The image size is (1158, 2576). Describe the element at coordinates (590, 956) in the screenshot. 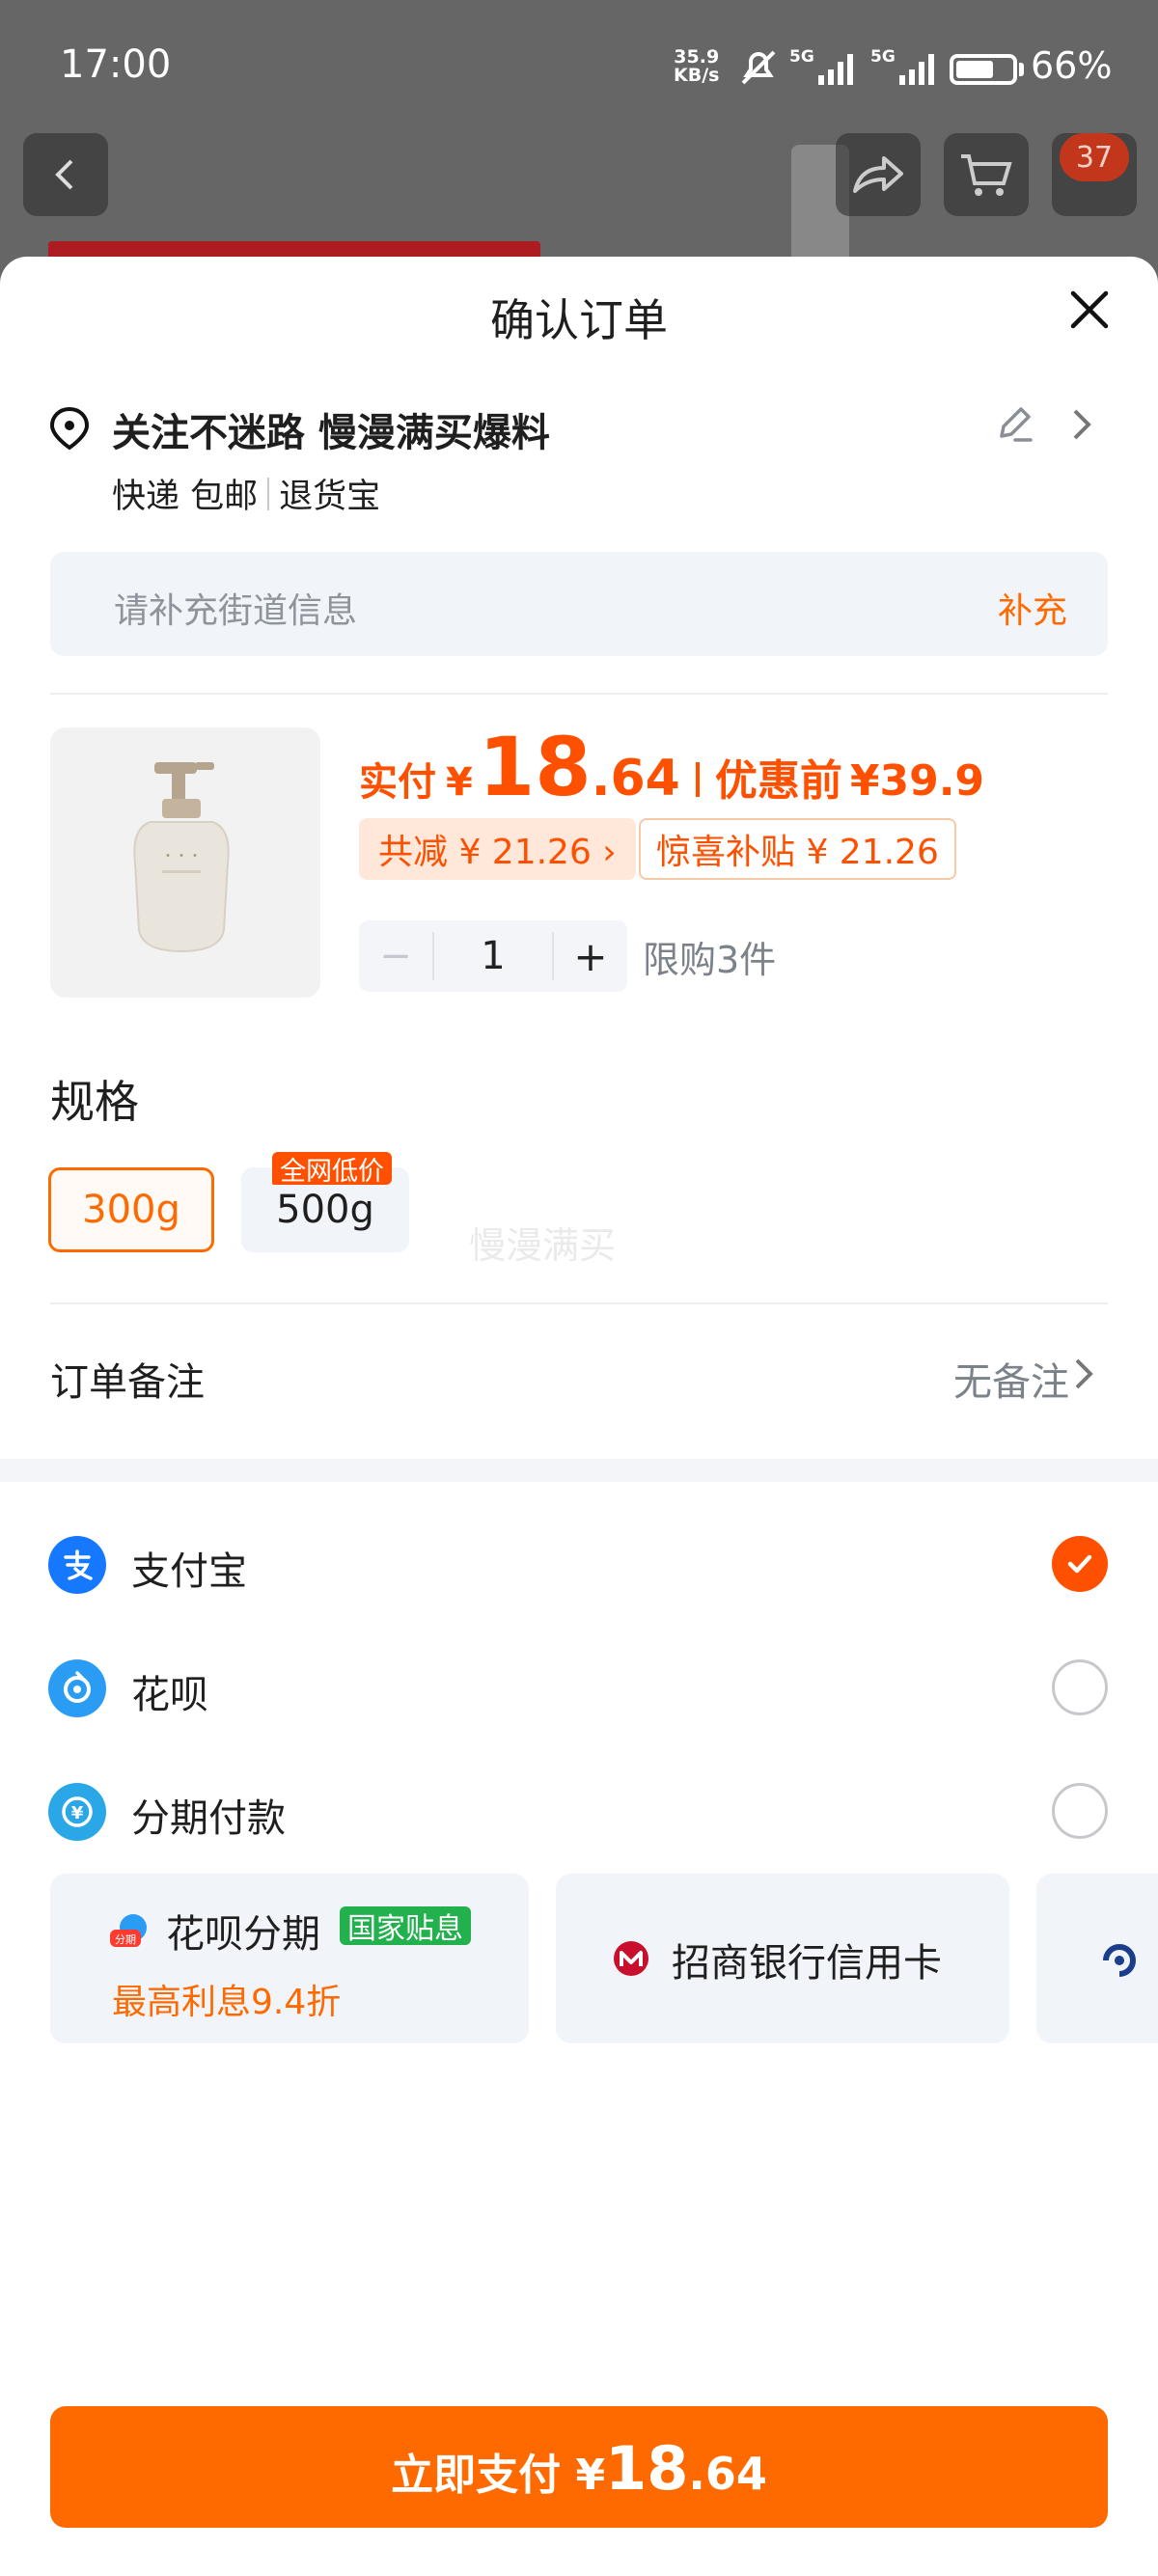

I see `increase-button: +` at that location.